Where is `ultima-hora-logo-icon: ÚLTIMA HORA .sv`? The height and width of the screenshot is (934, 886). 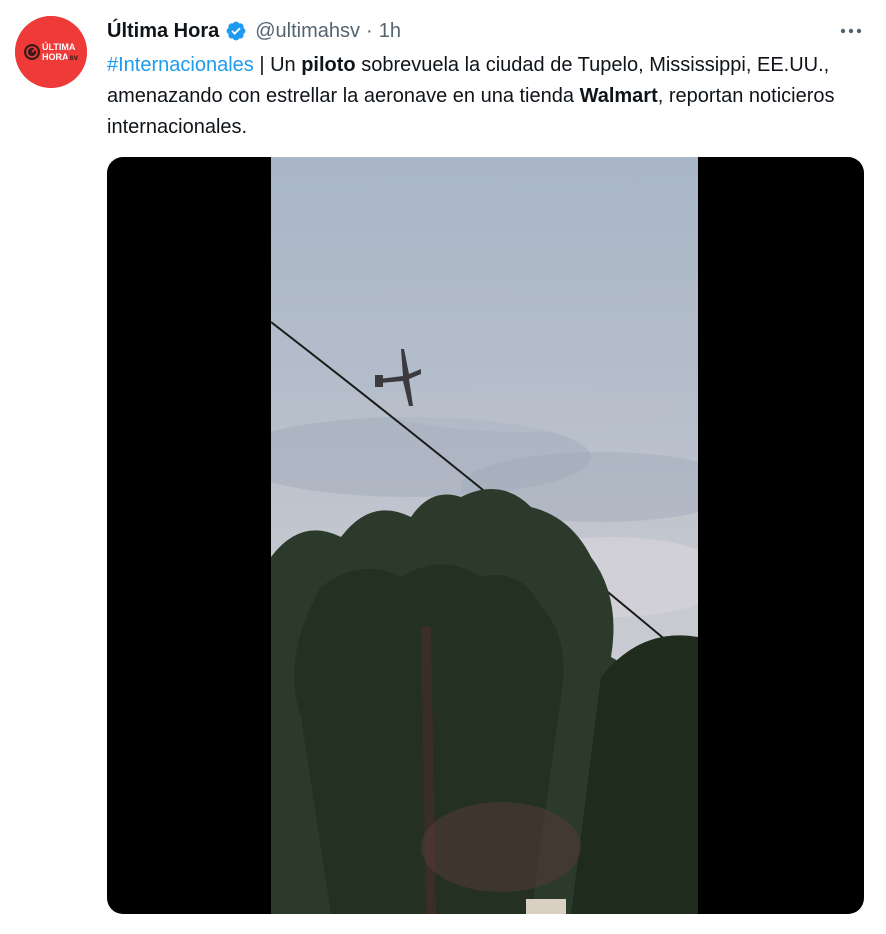 ultima-hora-logo-icon: ÚLTIMA HORA .sv is located at coordinates (51, 52).